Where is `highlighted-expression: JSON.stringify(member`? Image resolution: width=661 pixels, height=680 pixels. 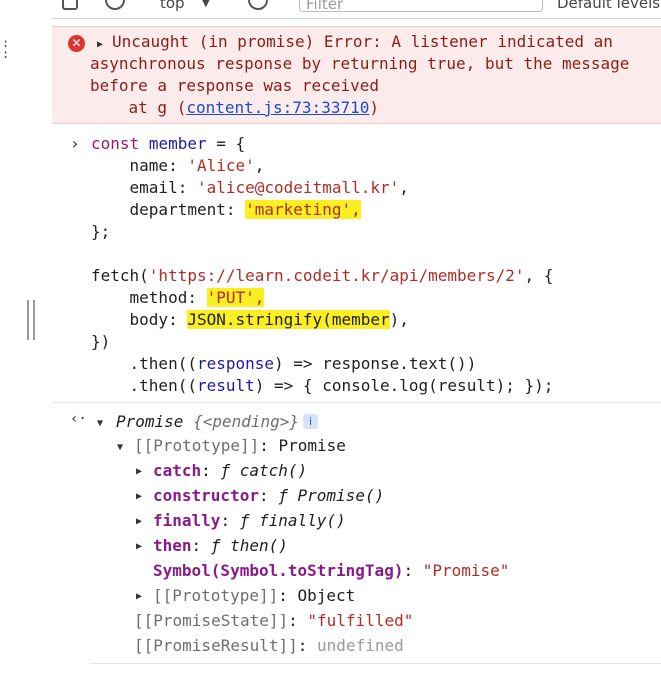
highlighted-expression: JSON.stringify(member is located at coordinates (288, 319).